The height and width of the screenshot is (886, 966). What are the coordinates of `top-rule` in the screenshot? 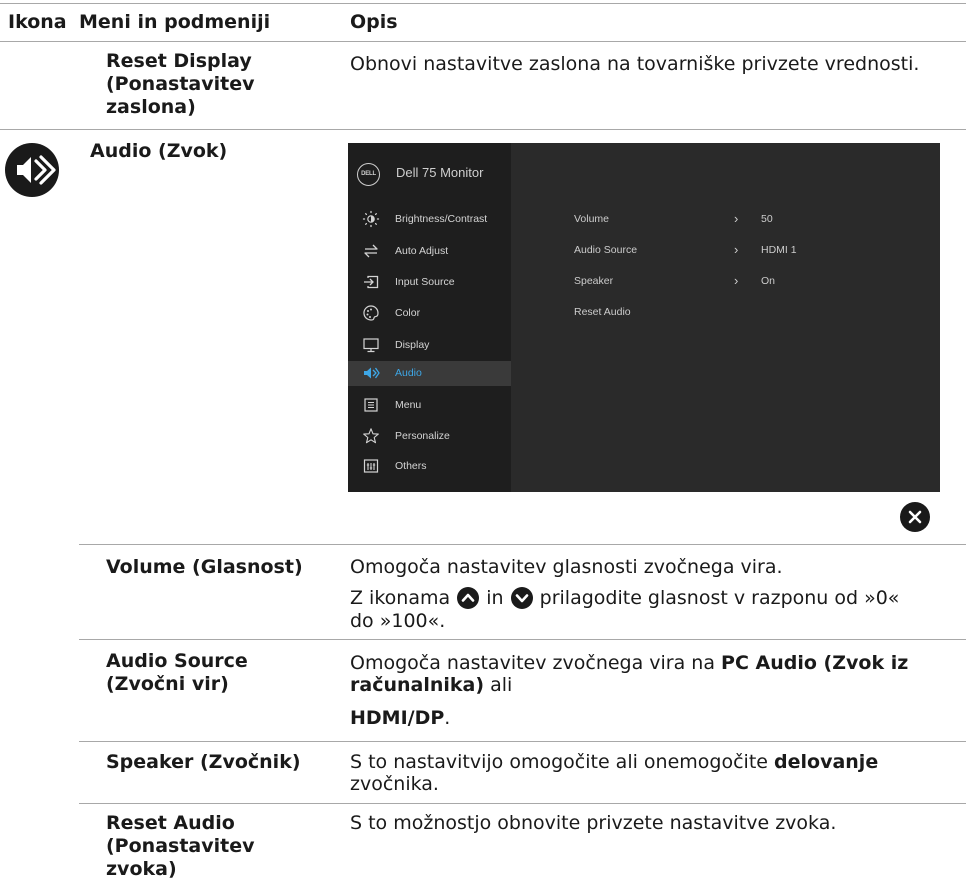 It's located at (483, 3).